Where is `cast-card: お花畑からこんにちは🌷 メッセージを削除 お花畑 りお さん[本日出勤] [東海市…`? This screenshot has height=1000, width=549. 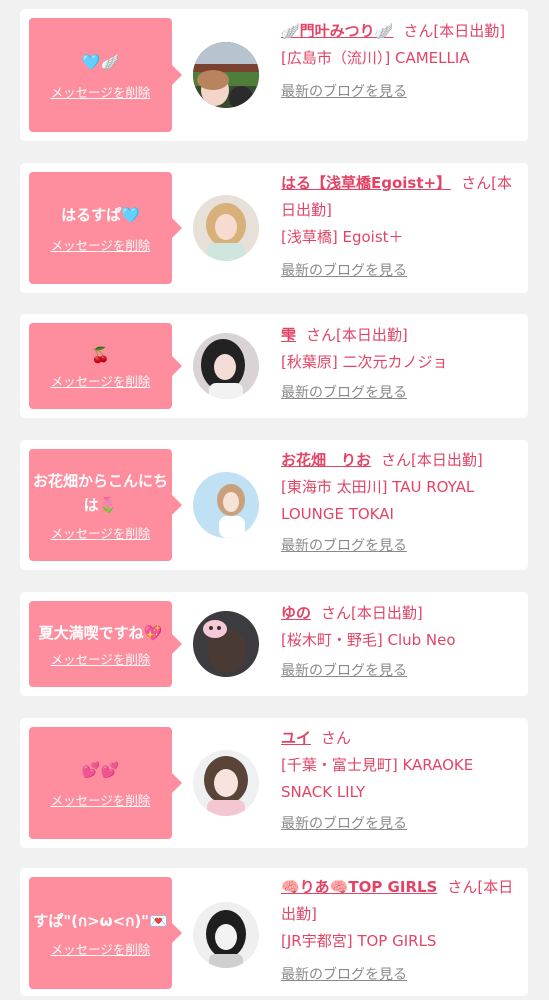 cast-card: お花畑からこんにちは🌷 メッセージを削除 お花畑 りお さん[本日出勤] [東海市… is located at coordinates (274, 505).